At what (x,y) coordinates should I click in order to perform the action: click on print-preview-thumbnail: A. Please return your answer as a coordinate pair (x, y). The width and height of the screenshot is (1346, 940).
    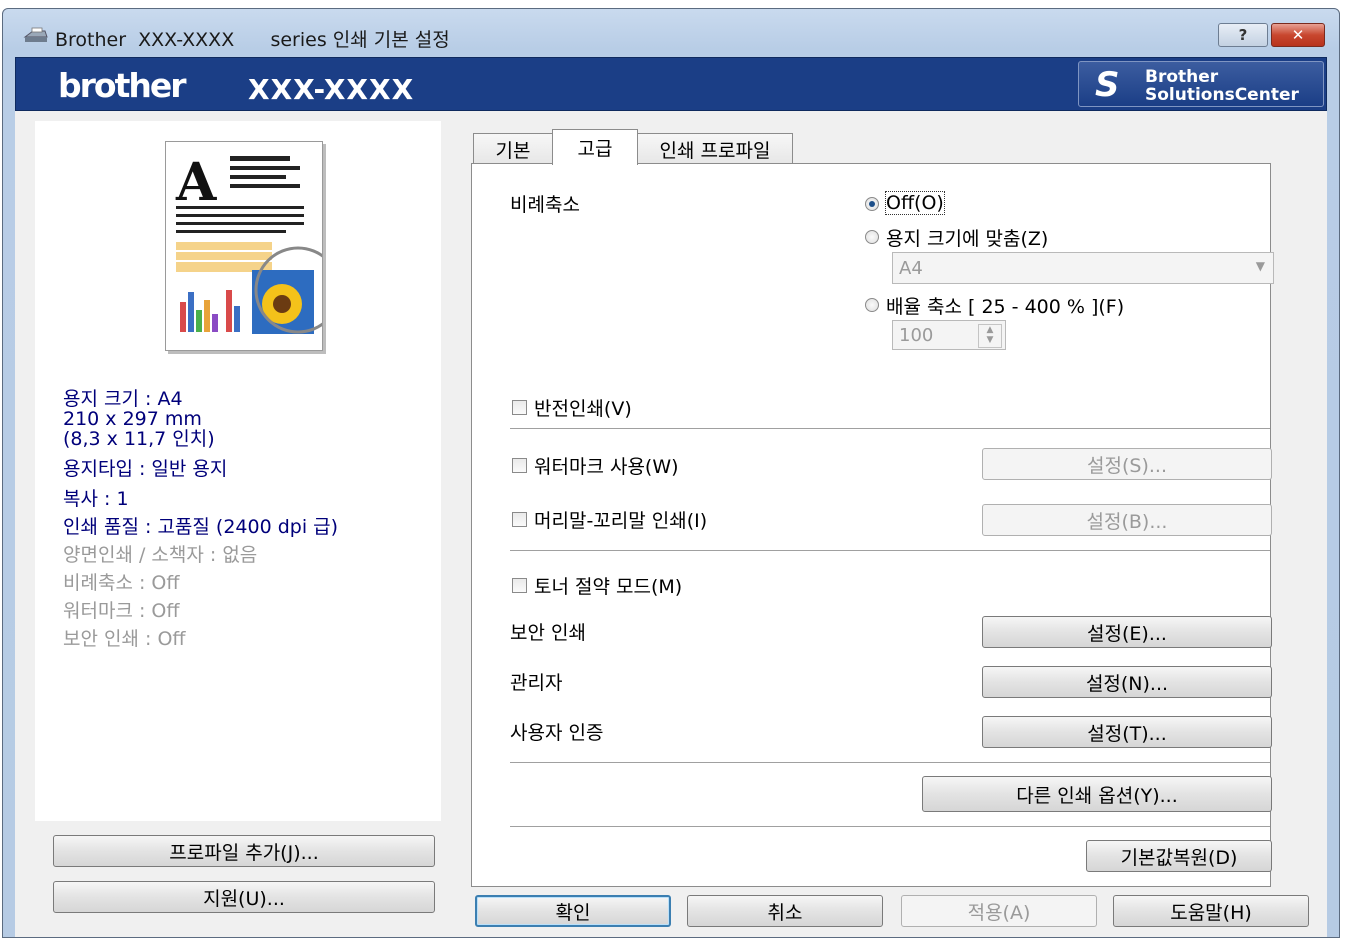
    Looking at the image, I should click on (255, 246).